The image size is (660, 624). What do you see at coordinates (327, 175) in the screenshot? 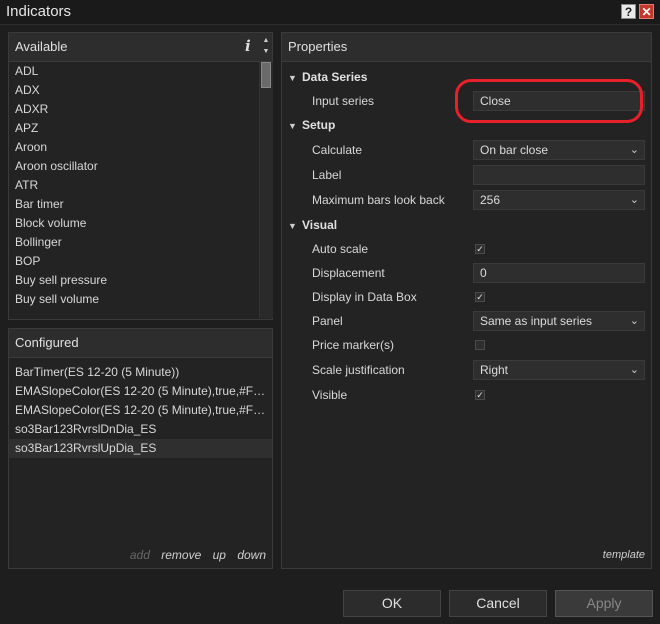
I see `label-label: Label` at bounding box center [327, 175].